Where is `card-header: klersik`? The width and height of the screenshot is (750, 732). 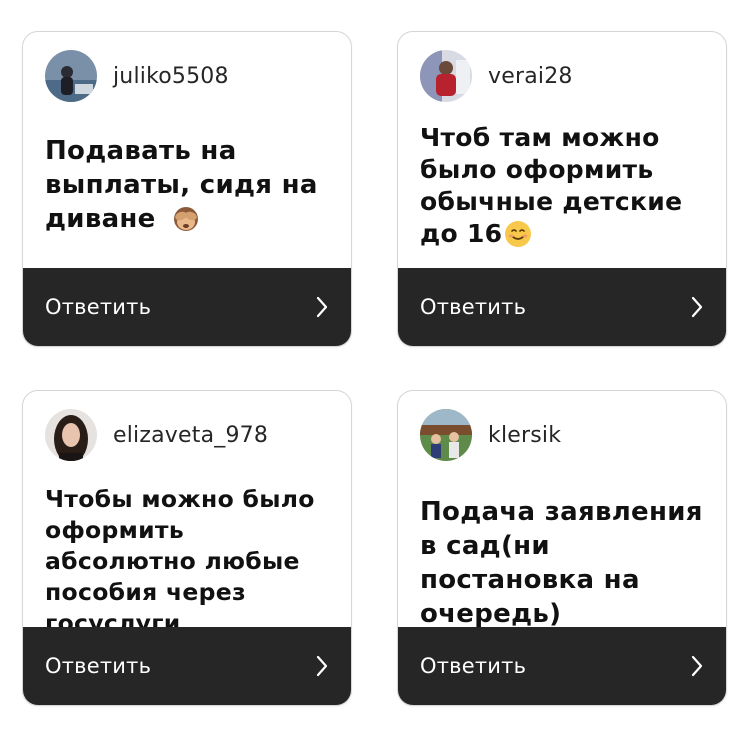
card-header: klersik is located at coordinates (490, 435).